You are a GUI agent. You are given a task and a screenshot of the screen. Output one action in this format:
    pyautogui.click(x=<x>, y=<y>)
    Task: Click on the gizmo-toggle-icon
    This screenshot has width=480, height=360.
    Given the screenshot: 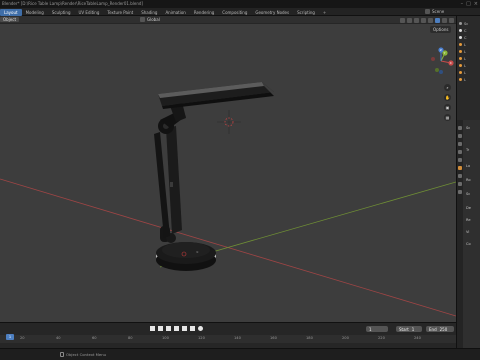 What is the action you would take?
    pyautogui.click(x=409, y=20)
    